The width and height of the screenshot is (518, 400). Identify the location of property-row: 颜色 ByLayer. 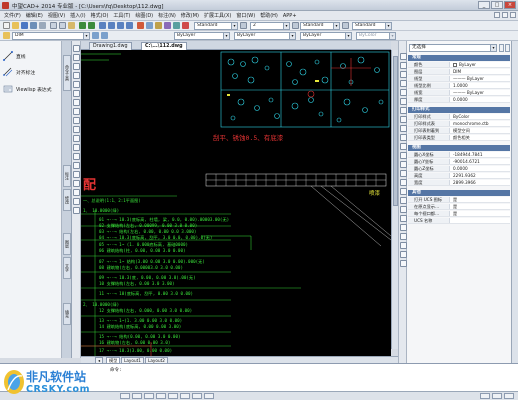
(459, 65).